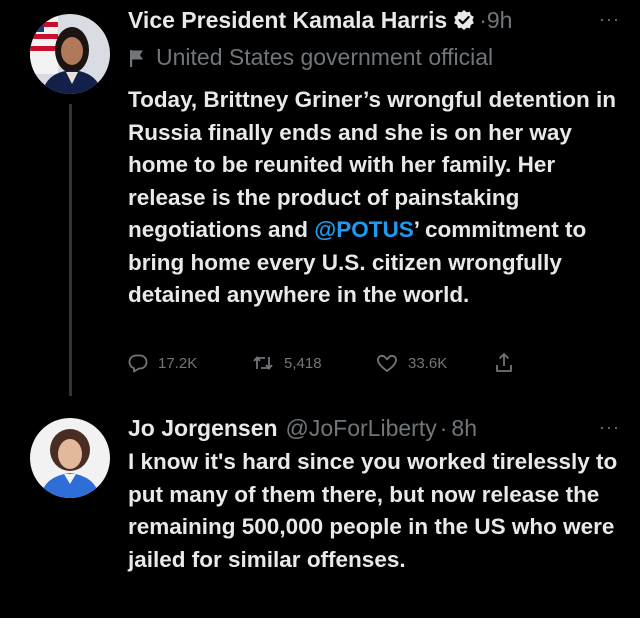 The image size is (640, 618). What do you see at coordinates (287, 20) in the screenshot?
I see `display-name: Vice President Kamala Harris` at bounding box center [287, 20].